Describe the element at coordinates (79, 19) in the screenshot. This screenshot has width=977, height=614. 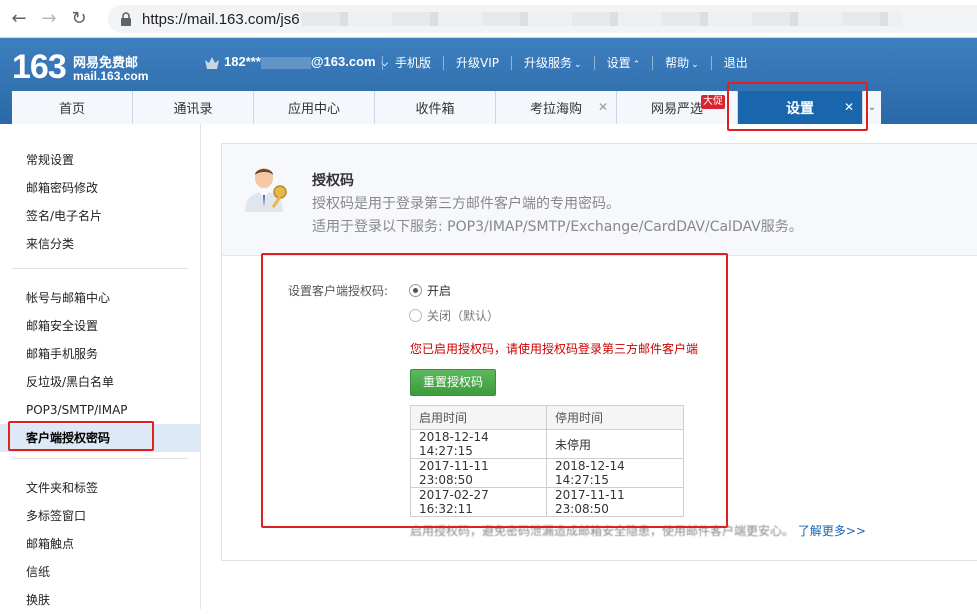
I see `reload-icon: ↻` at that location.